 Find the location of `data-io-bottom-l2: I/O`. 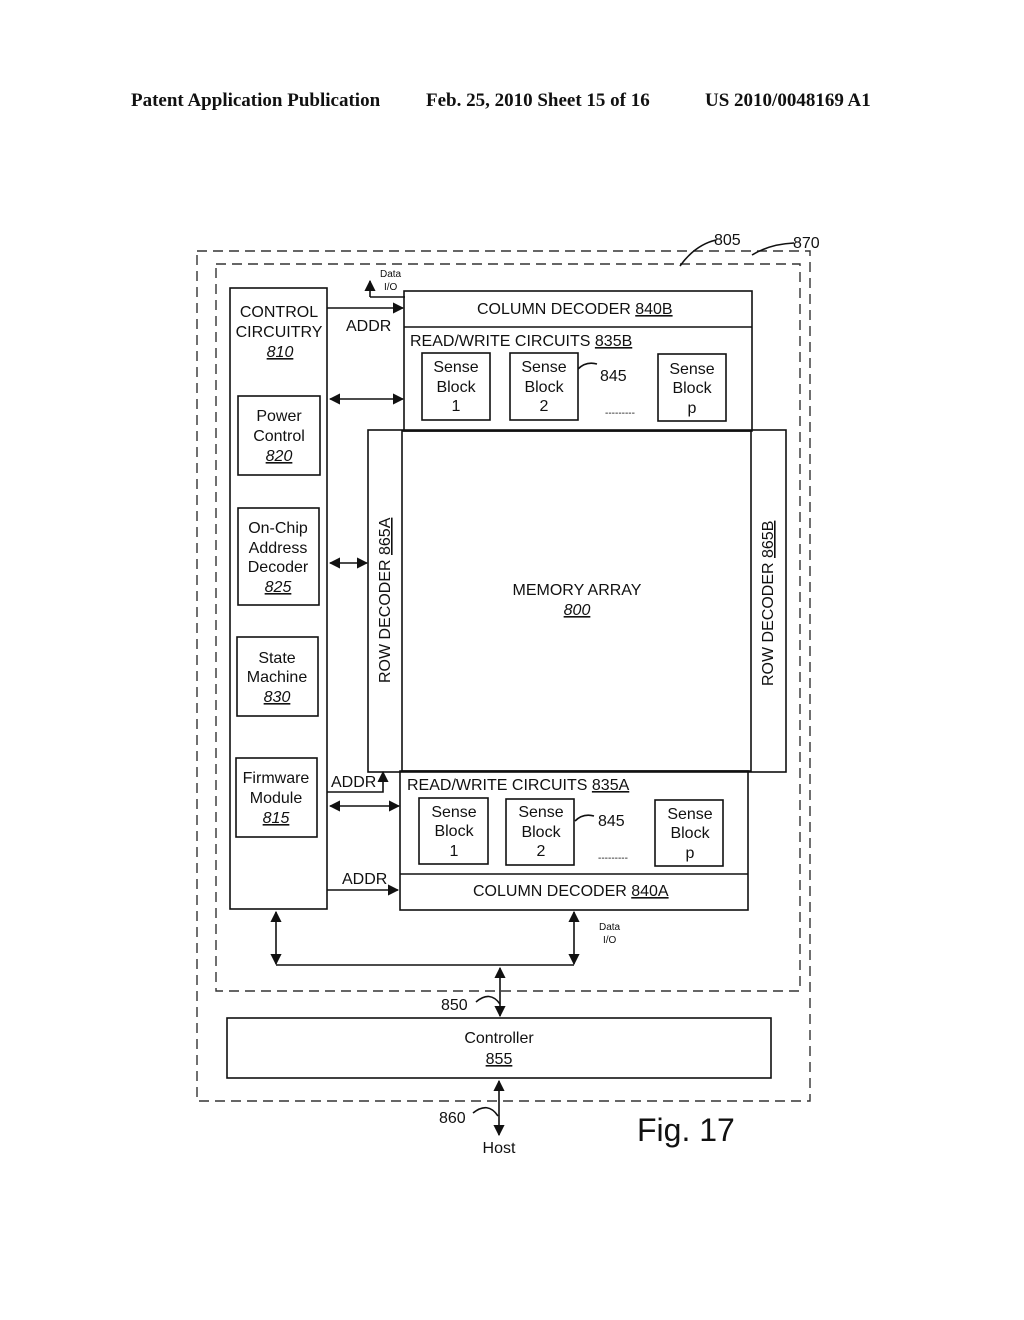

data-io-bottom-l2: I/O is located at coordinates (610, 940).